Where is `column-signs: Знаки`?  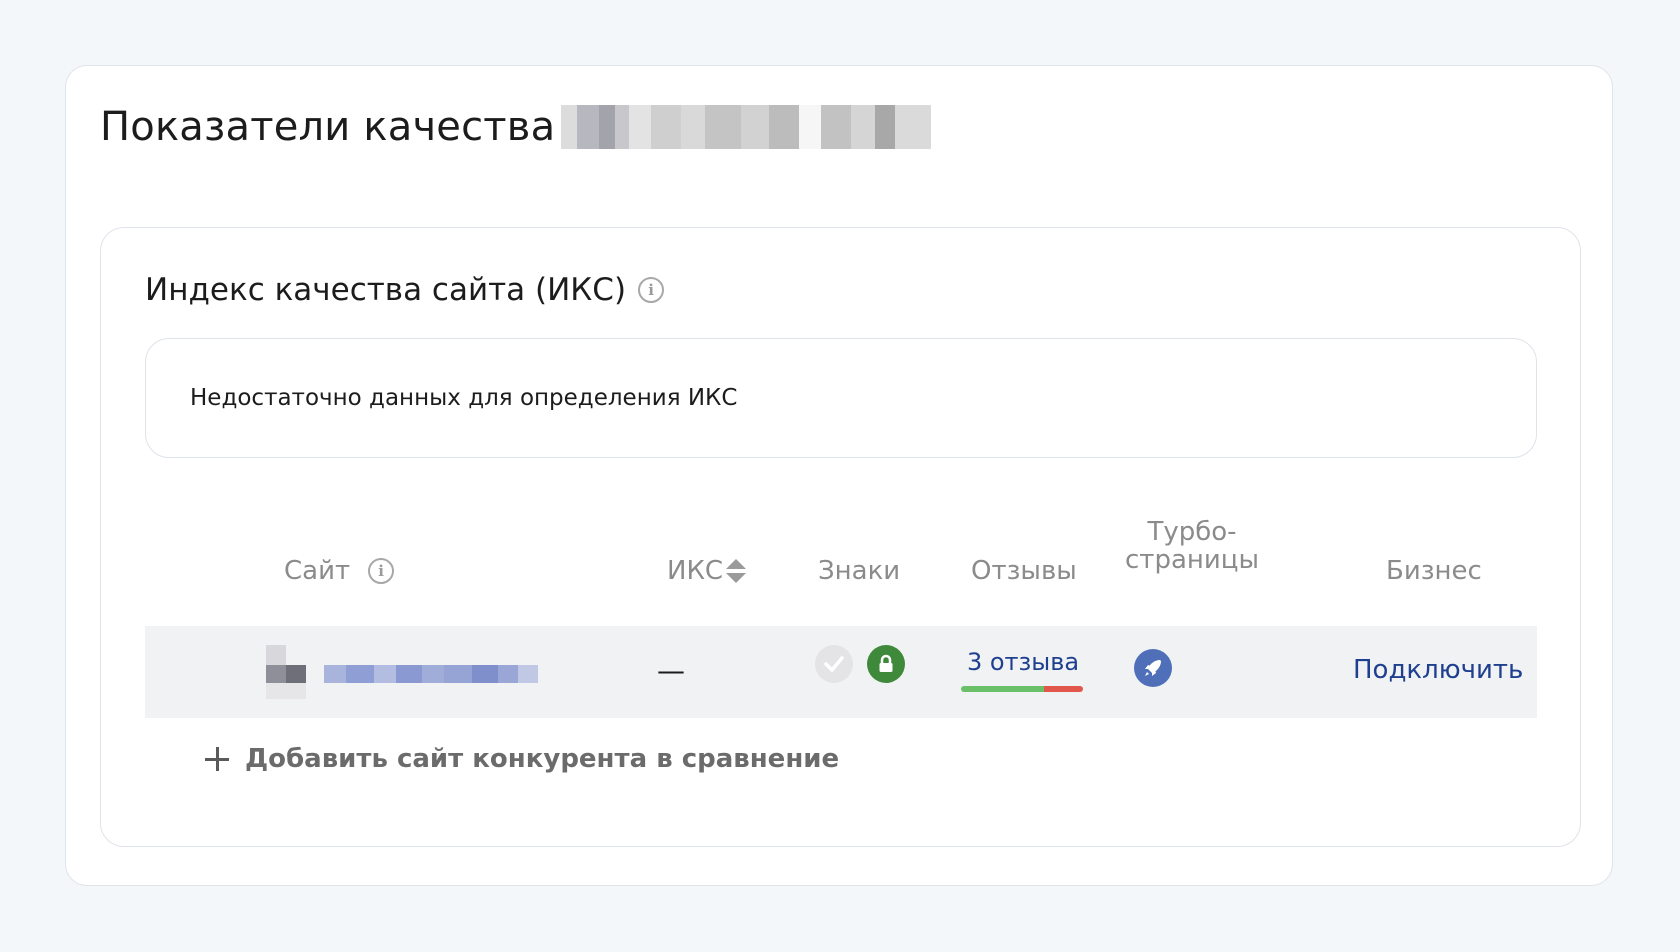
column-signs: Знаки is located at coordinates (859, 571).